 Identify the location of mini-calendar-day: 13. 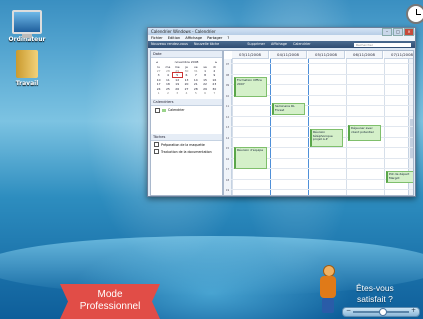
(186, 80).